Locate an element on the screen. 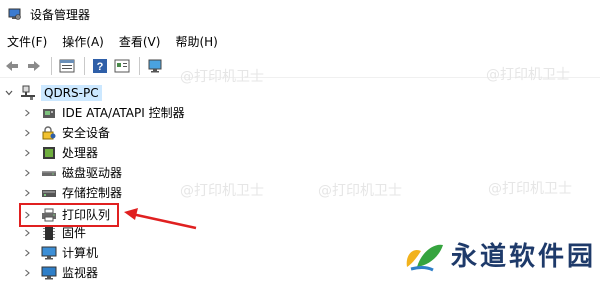 This screenshot has height=281, width=600. tree-item-monitor: 监视器 is located at coordinates (60, 272).